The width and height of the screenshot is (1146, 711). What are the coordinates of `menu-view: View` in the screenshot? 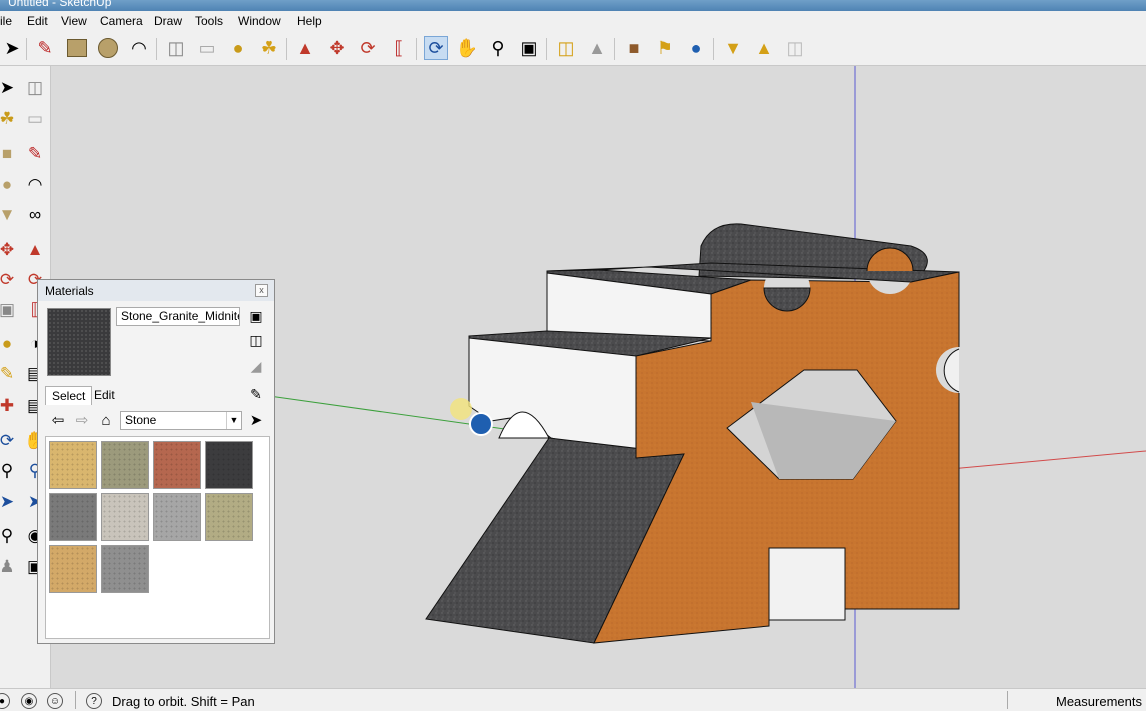 It's located at (74, 21).